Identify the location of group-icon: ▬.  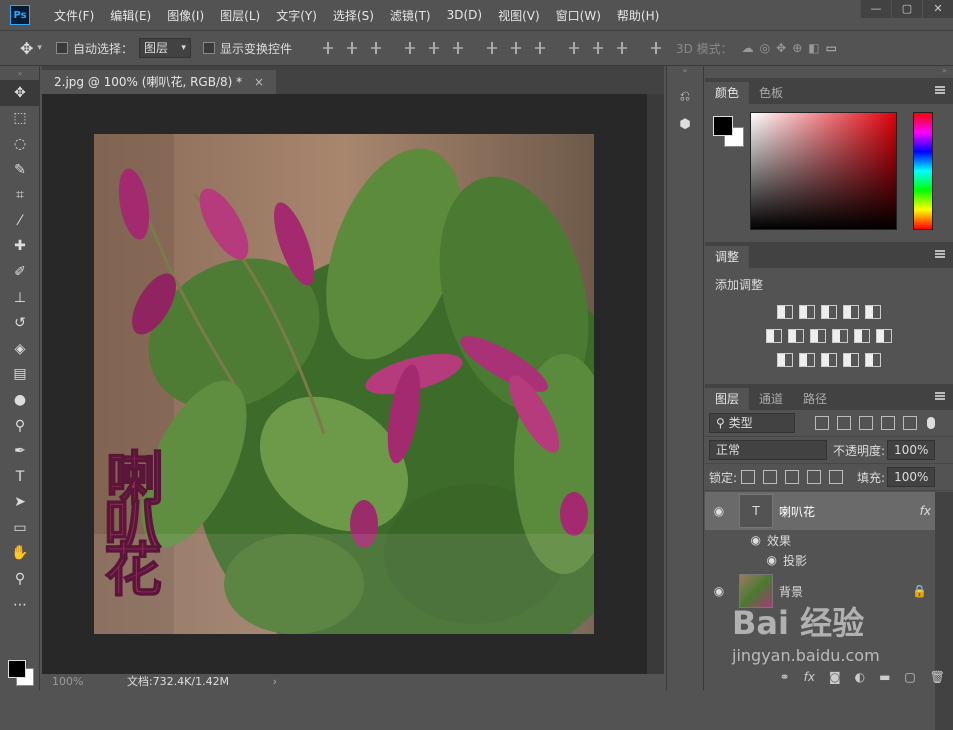
(884, 677).